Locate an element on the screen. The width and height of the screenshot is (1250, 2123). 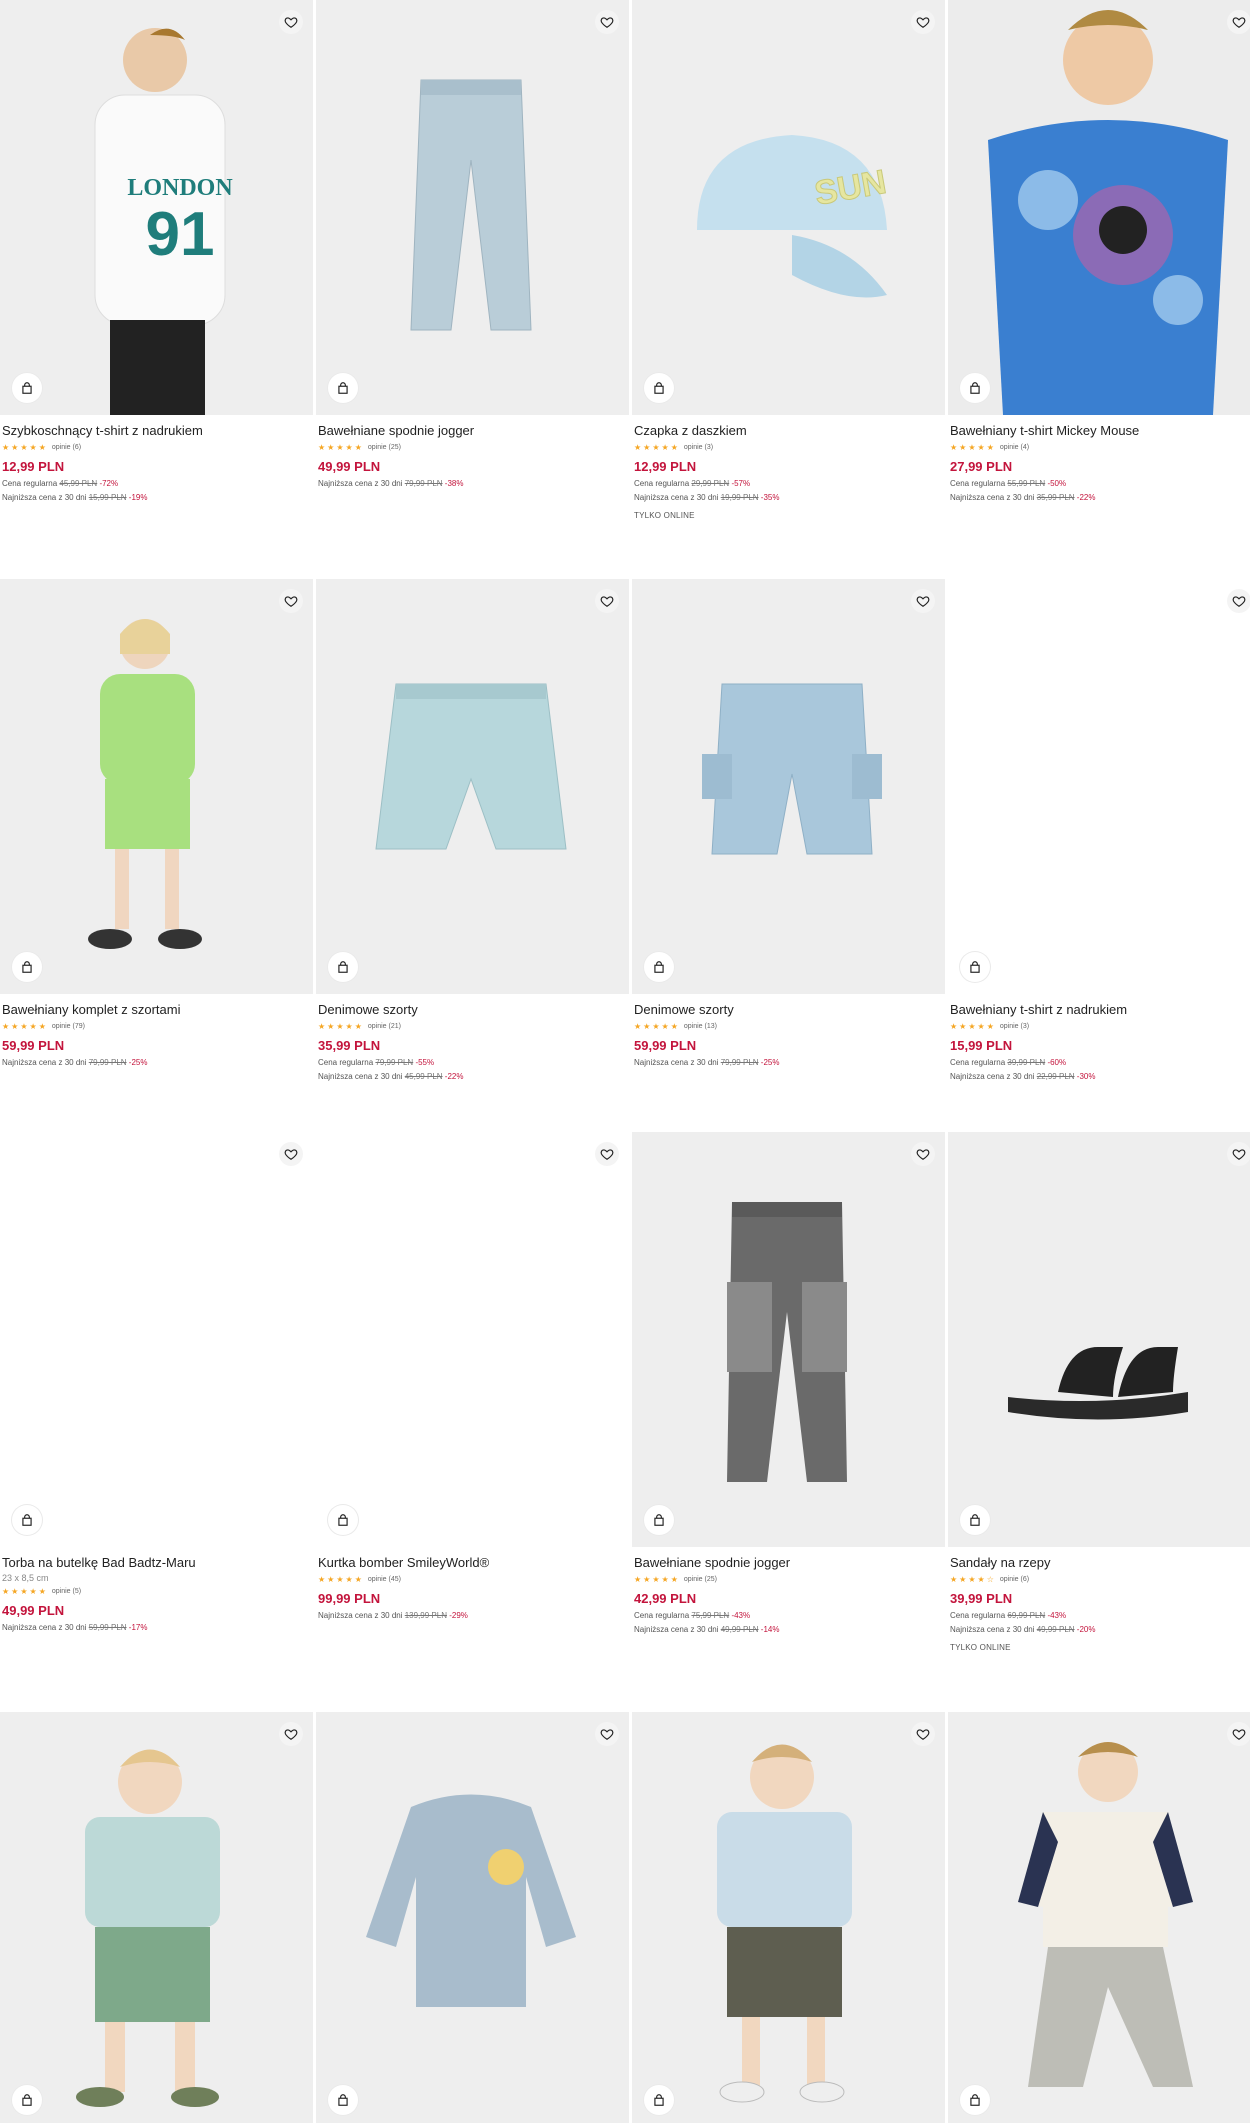
lowest-price-old: 139,99 PLN is located at coordinates (425, 1615).